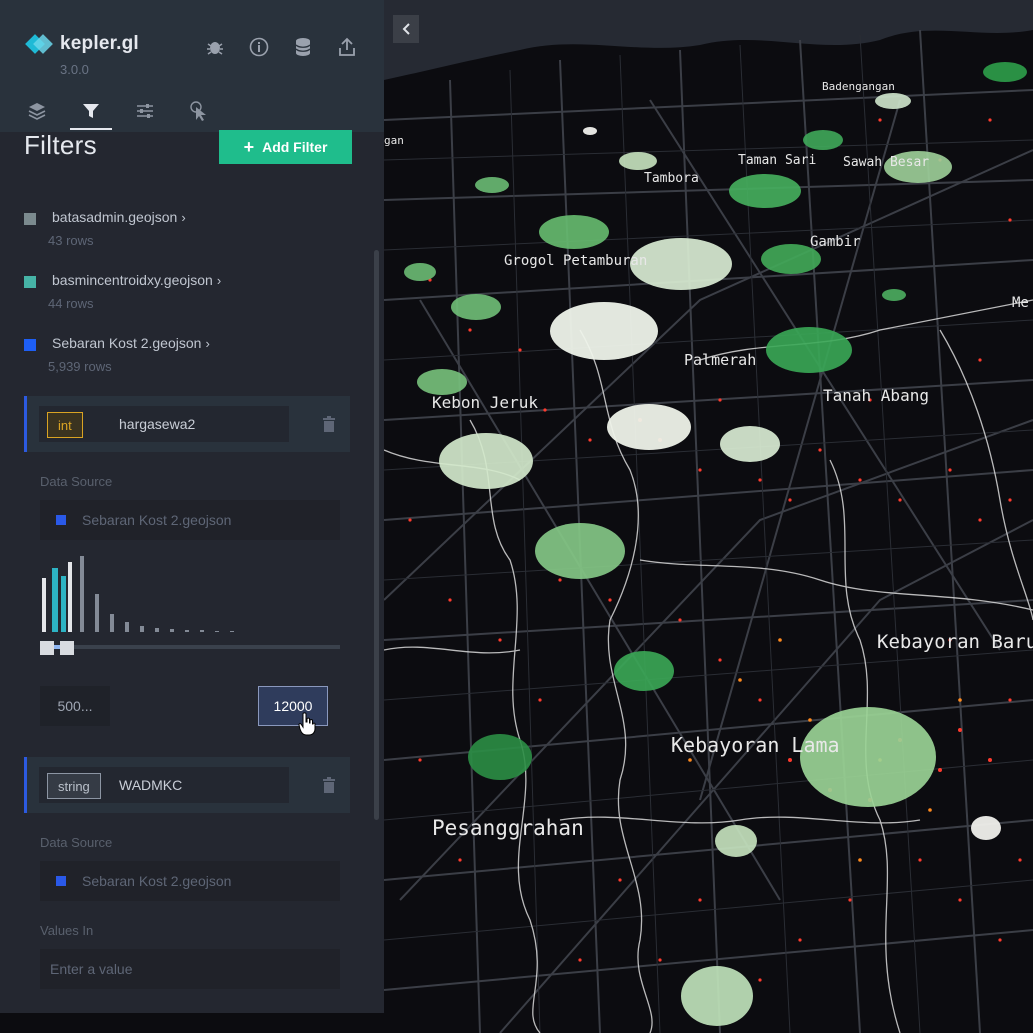  What do you see at coordinates (131, 343) in the screenshot?
I see `dataset-name: Sebaran Kost 2.geojson ›` at bounding box center [131, 343].